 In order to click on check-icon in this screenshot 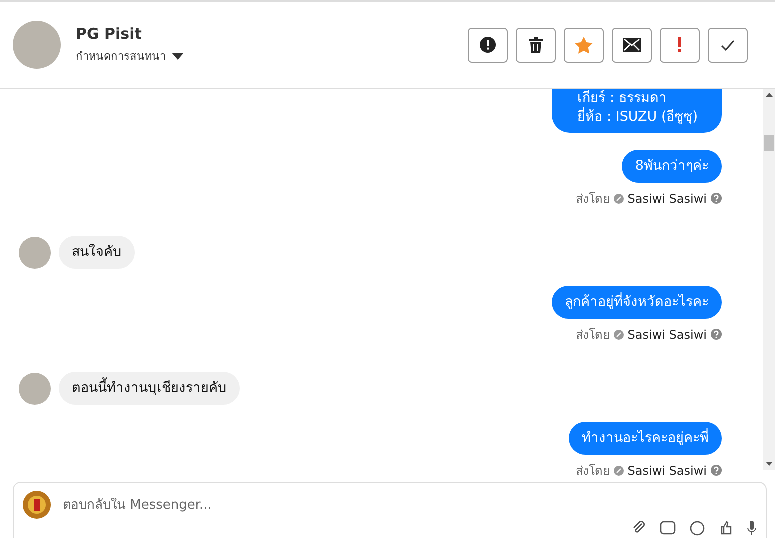, I will do `click(728, 45)`.